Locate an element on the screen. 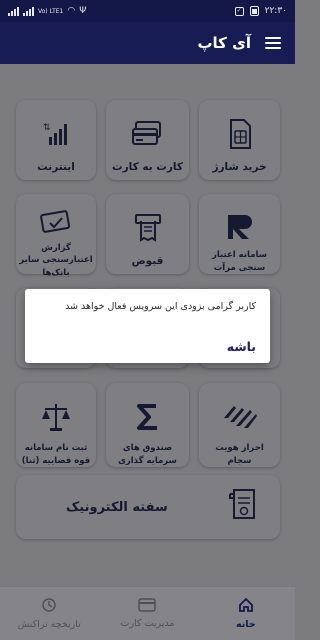 The height and width of the screenshot is (640, 320). tile-internet: ⇅ اینترنت is located at coordinates (56, 140).